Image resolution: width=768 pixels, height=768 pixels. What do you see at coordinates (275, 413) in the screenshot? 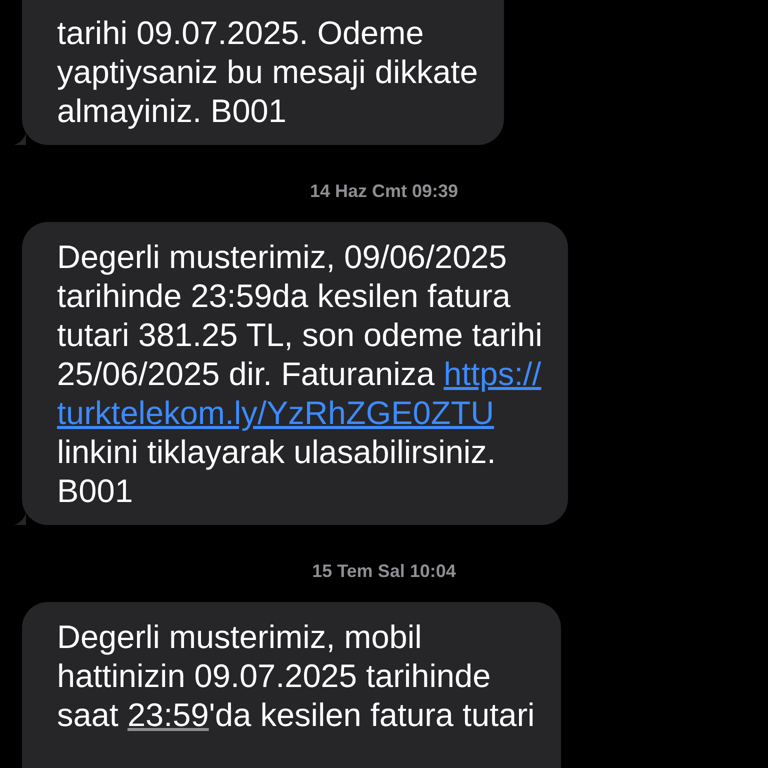
I see `message-link: turktelekom.ly/YzRhZGE0ZTU` at bounding box center [275, 413].